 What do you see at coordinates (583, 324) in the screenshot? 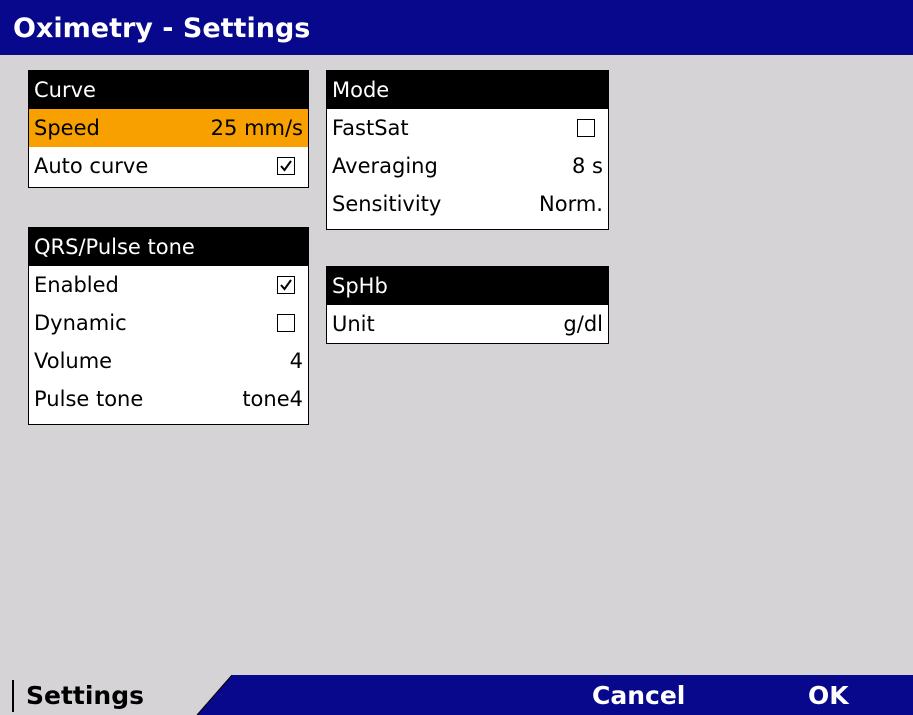
I see `unit-value: g/dl` at bounding box center [583, 324].